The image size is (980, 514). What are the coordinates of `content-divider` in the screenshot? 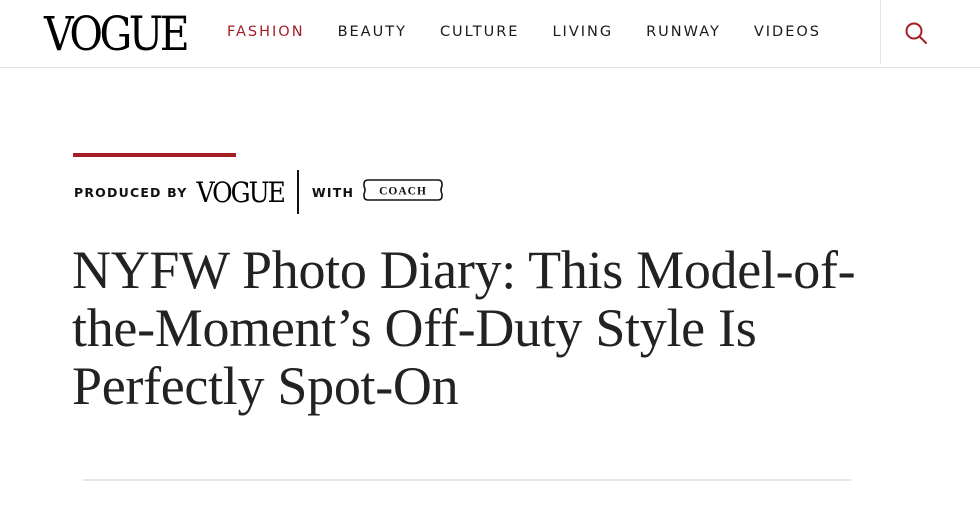 It's located at (467, 480).